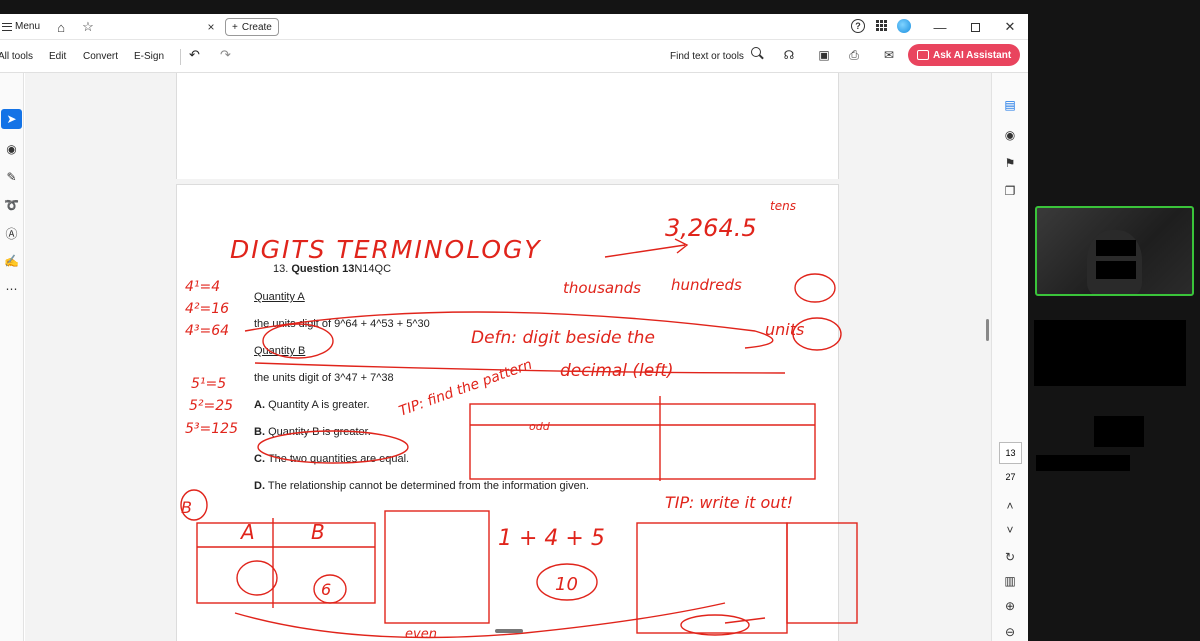 The width and height of the screenshot is (1200, 641). What do you see at coordinates (194, 55) in the screenshot?
I see `undo-icon: ↶` at bounding box center [194, 55].